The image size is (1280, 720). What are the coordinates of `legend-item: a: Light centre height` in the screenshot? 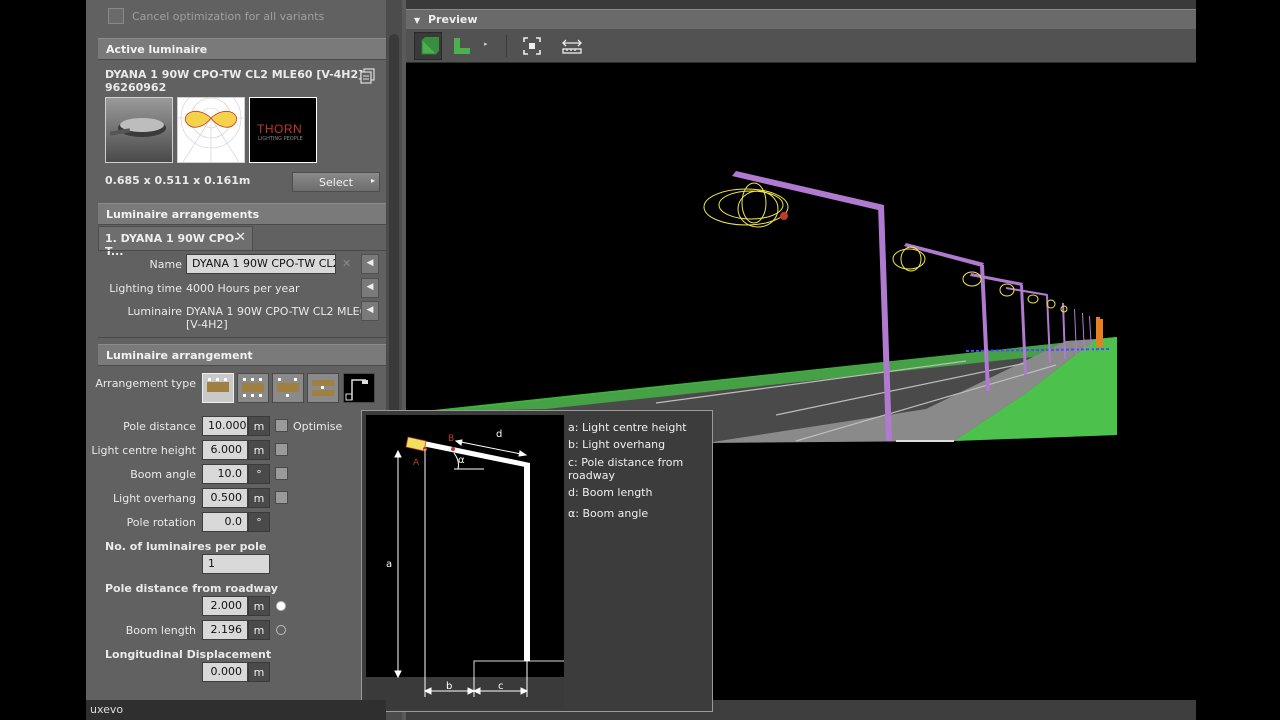 It's located at (627, 427).